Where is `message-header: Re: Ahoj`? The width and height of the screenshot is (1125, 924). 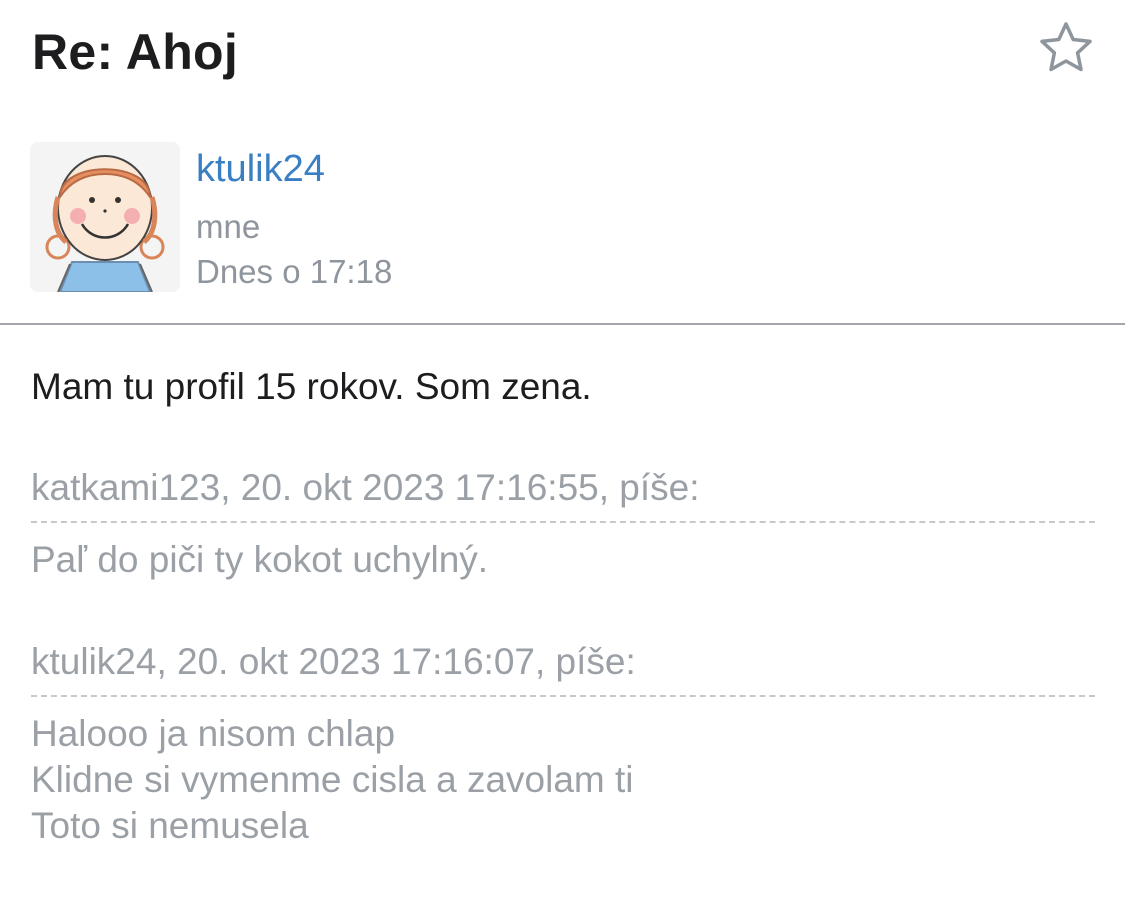
message-header: Re: Ahoj is located at coordinates (578, 53).